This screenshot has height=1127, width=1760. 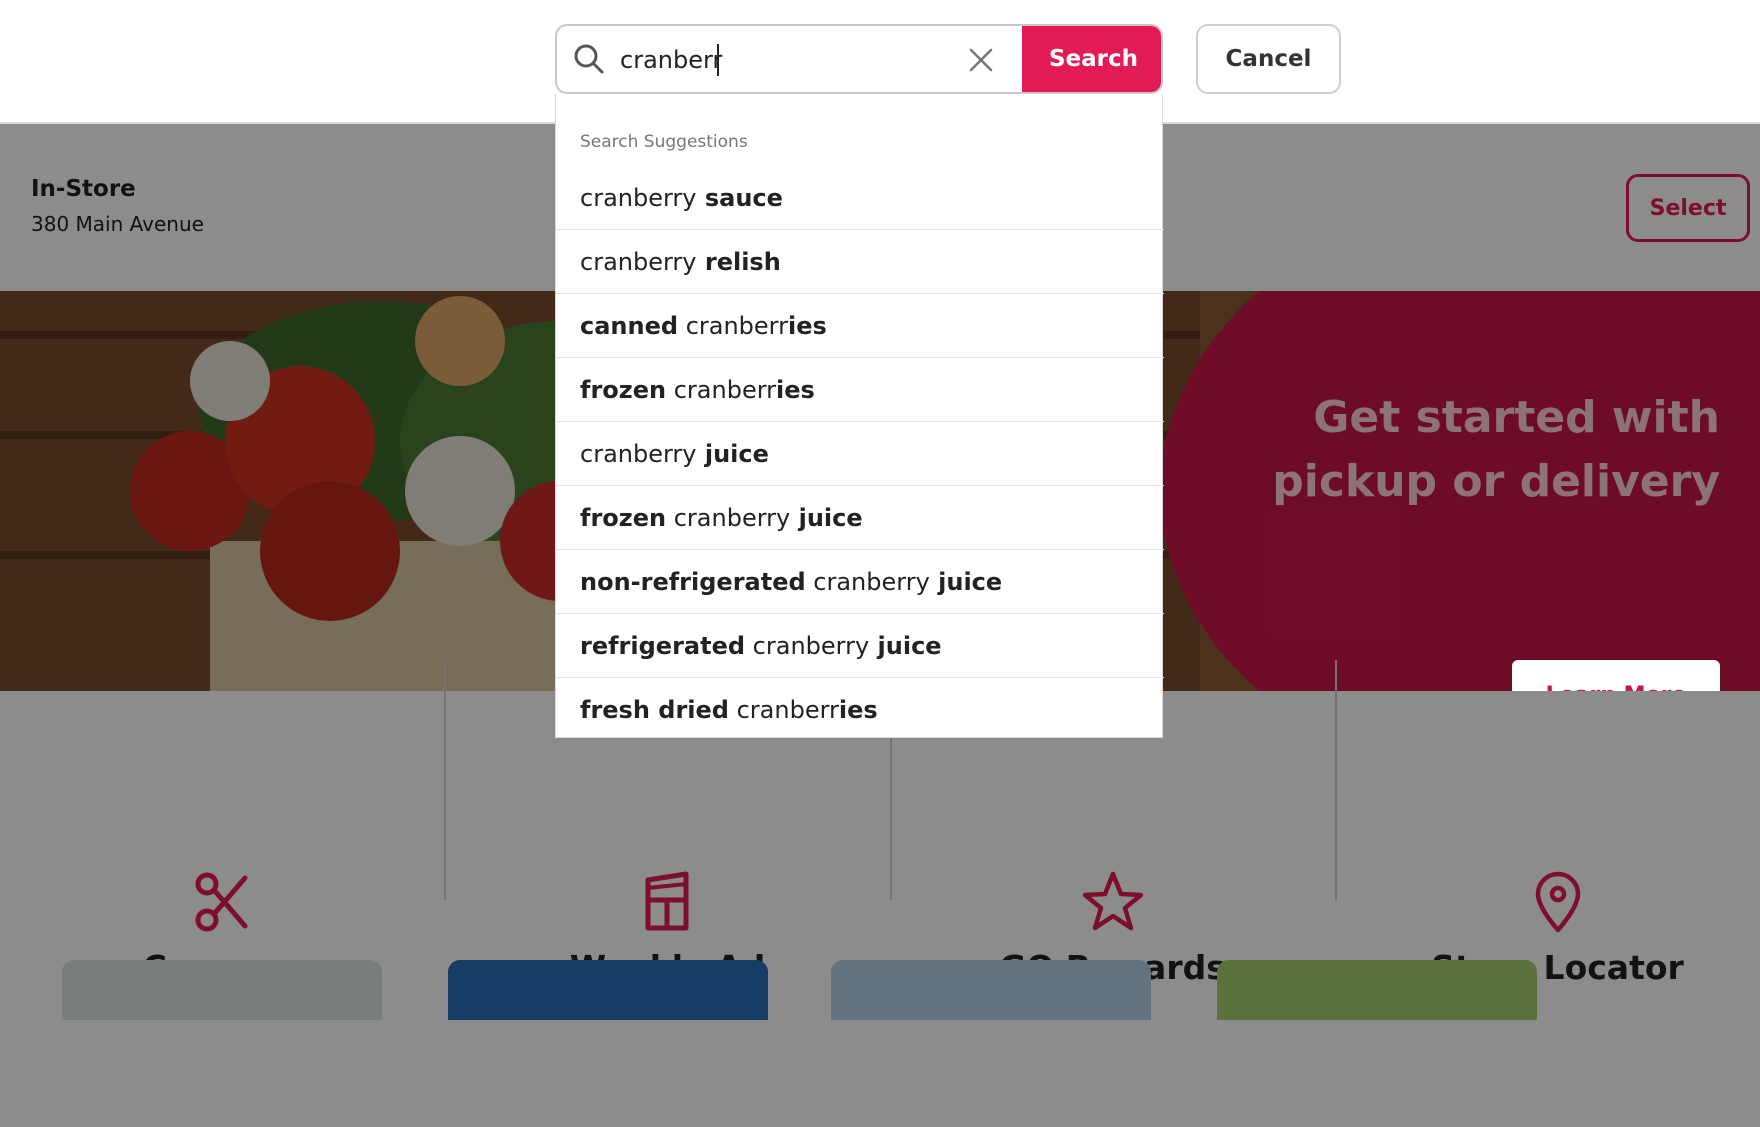 I want to click on suggestion-item: fresh dried cranberr ies, so click(x=860, y=710).